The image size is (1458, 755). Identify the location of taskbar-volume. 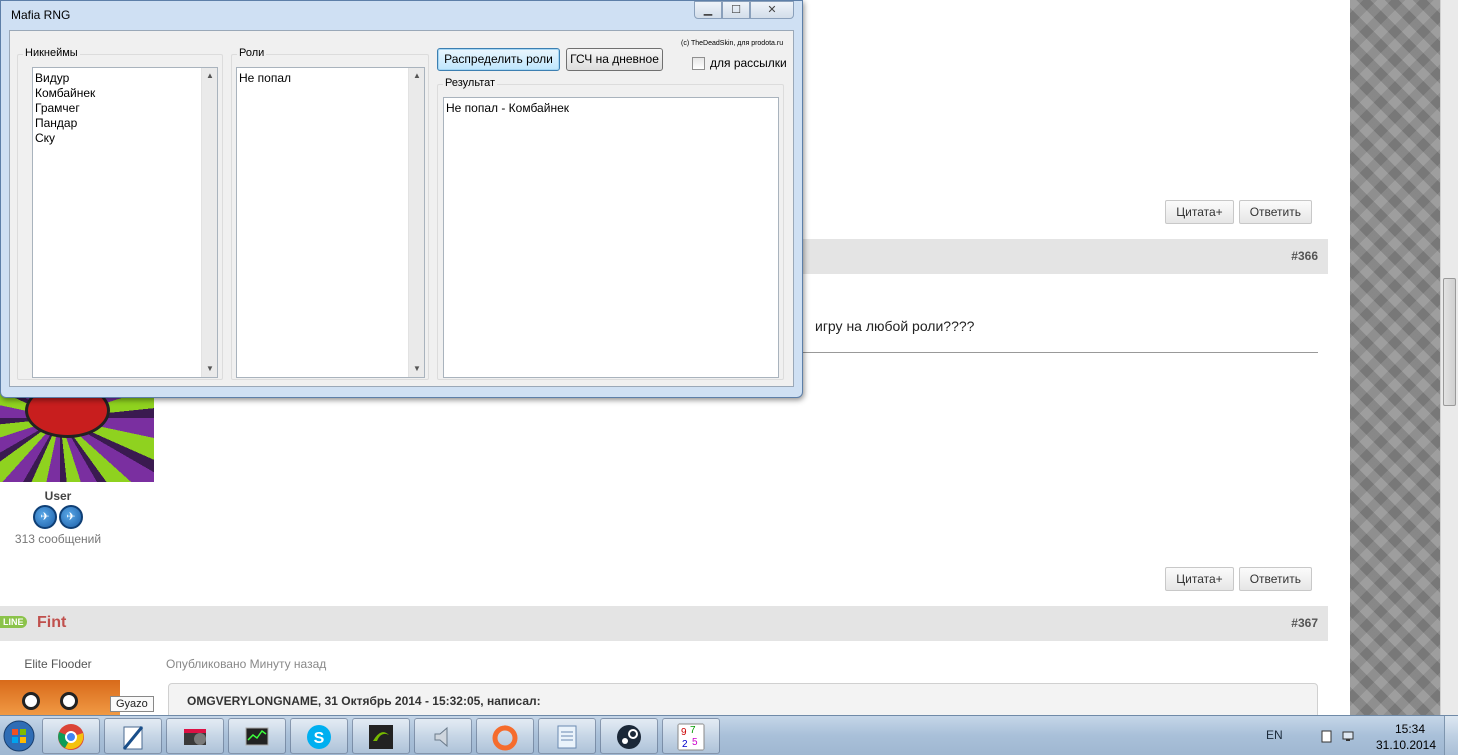
(443, 736).